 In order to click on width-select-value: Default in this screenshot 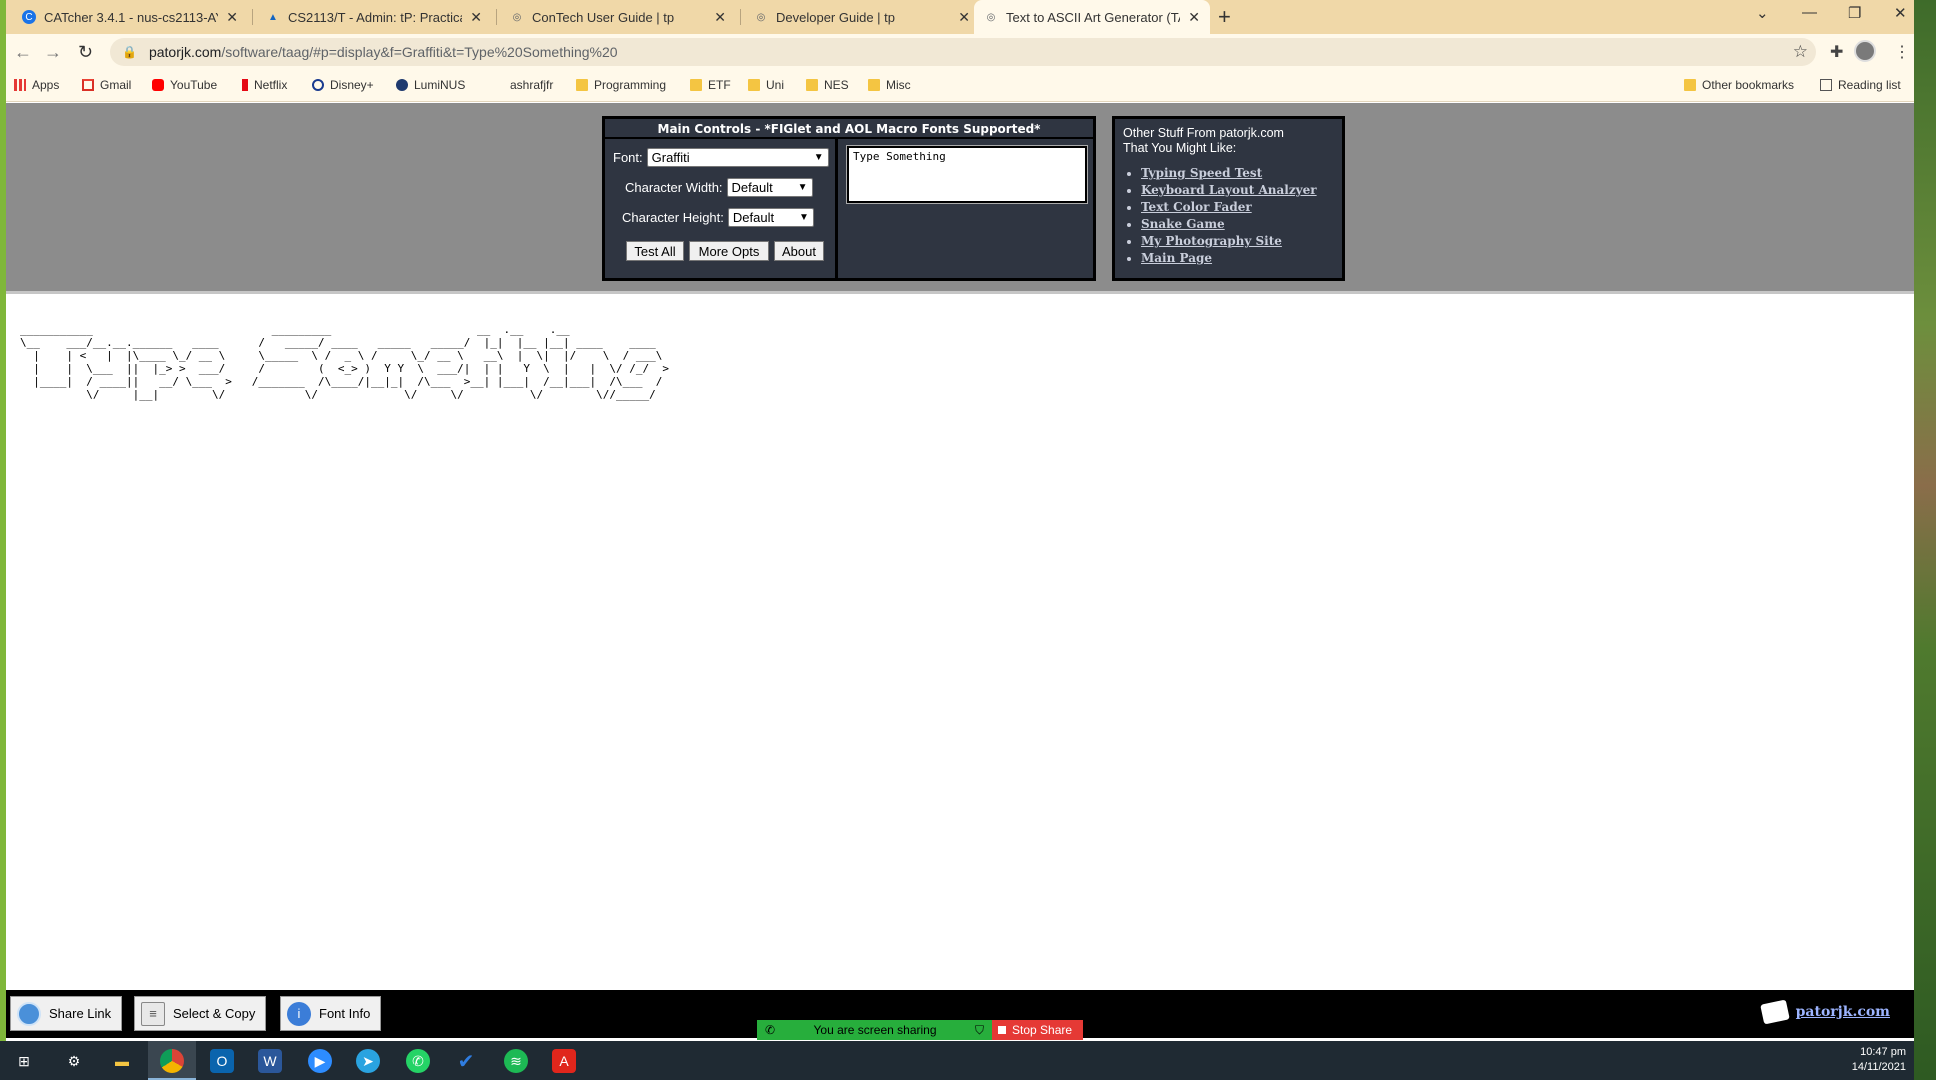, I will do `click(752, 187)`.